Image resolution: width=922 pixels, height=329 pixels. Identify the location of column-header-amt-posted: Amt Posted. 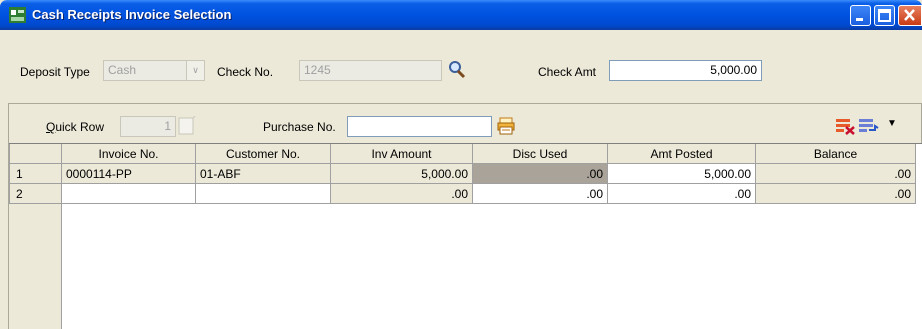
(681, 154).